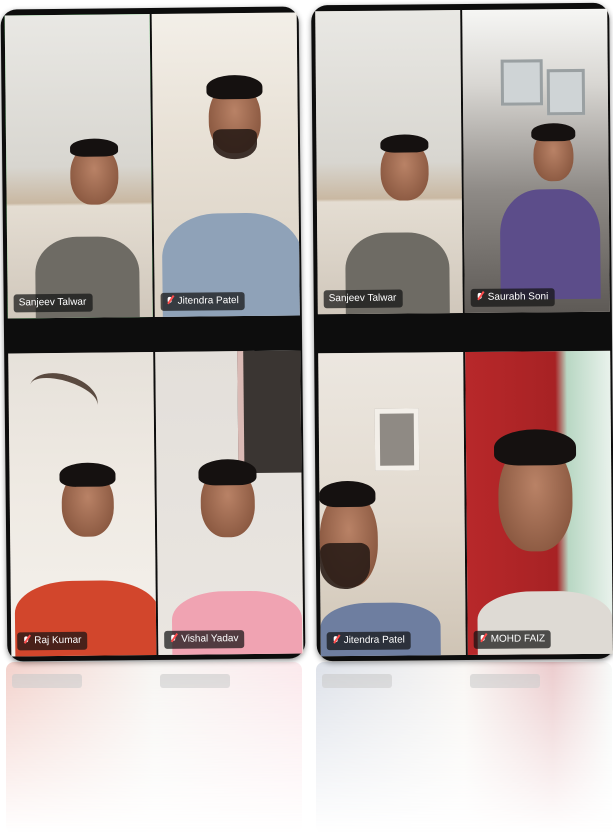  I want to click on participant-name: Raj Kumar, so click(58, 640).